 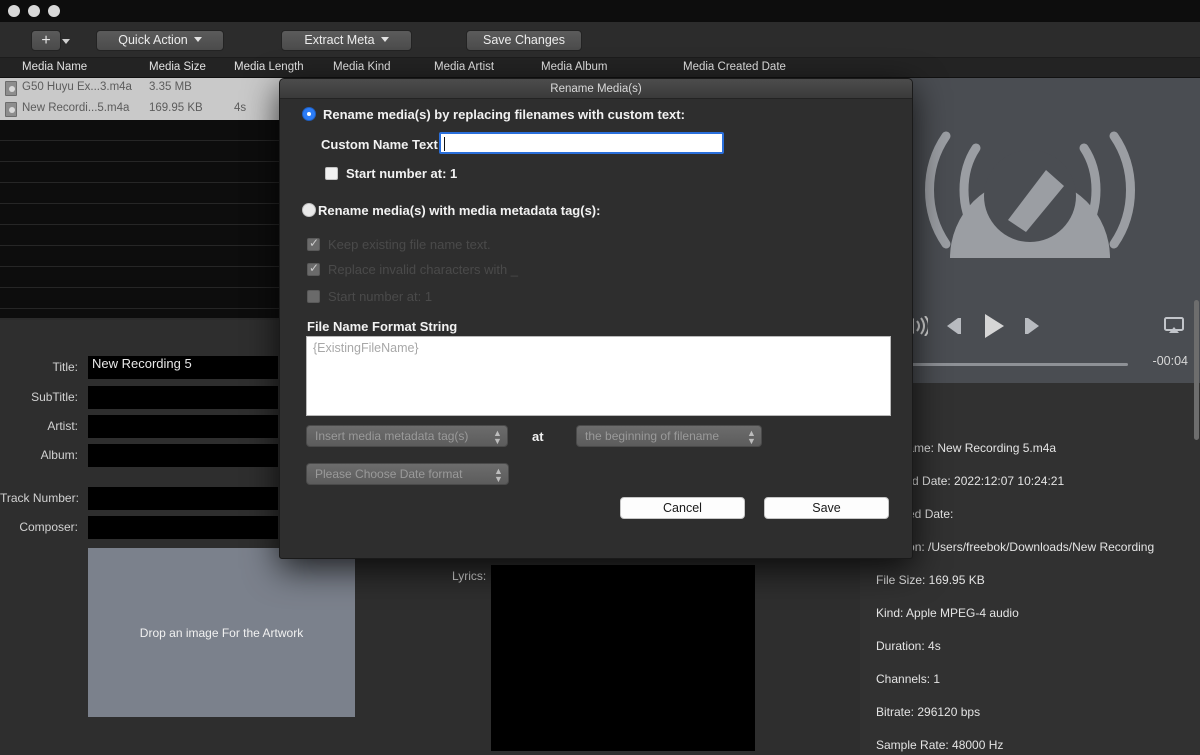 I want to click on custom-name-label: Custom Name Text:, so click(x=382, y=144).